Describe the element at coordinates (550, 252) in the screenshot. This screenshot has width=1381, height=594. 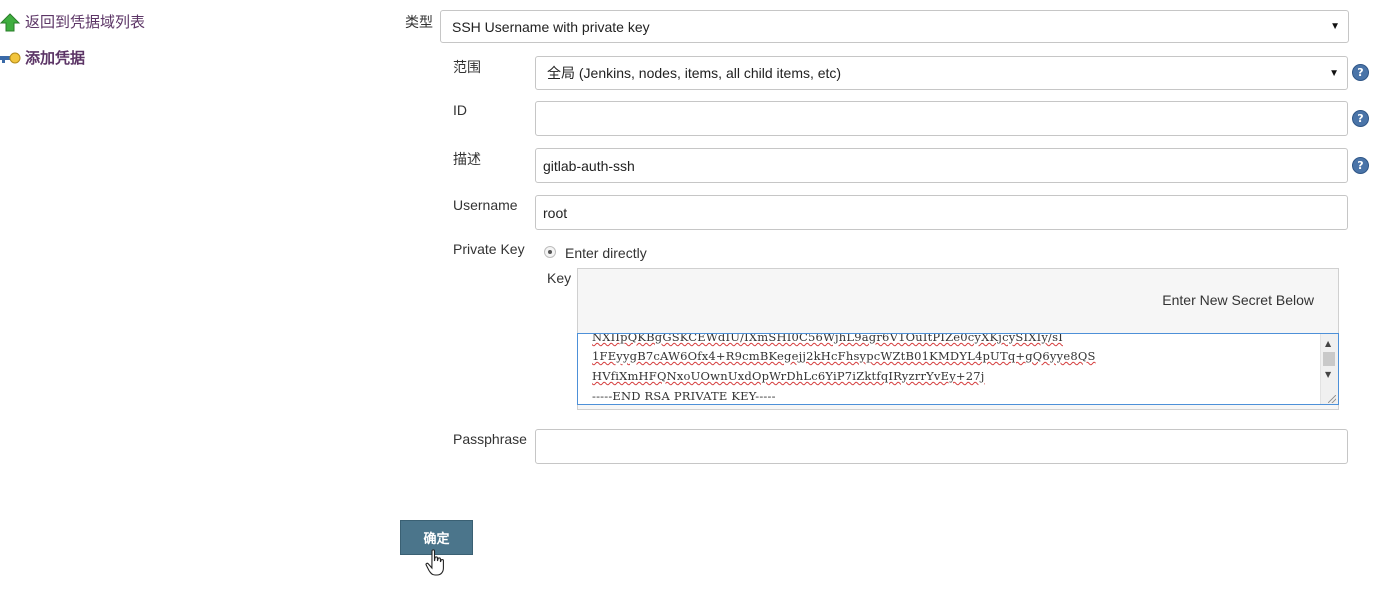
I see `enter-directly-radio` at that location.